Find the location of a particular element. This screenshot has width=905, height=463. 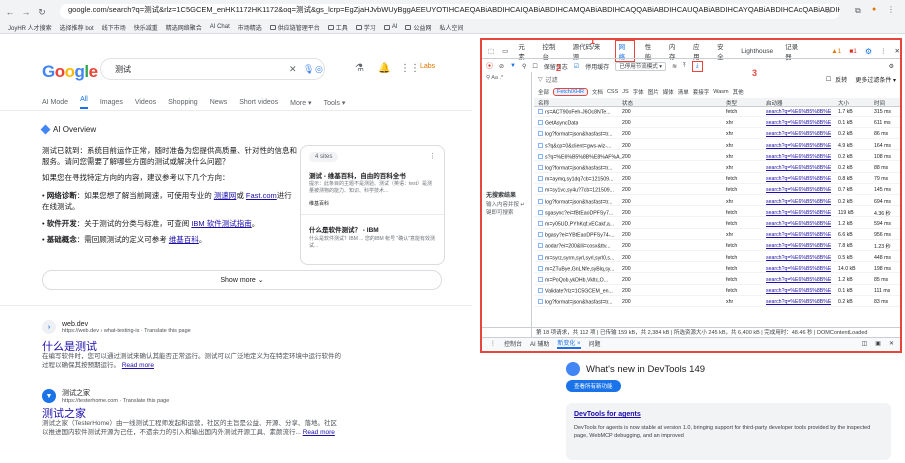

profile-icon: ● is located at coordinates (874, 9).